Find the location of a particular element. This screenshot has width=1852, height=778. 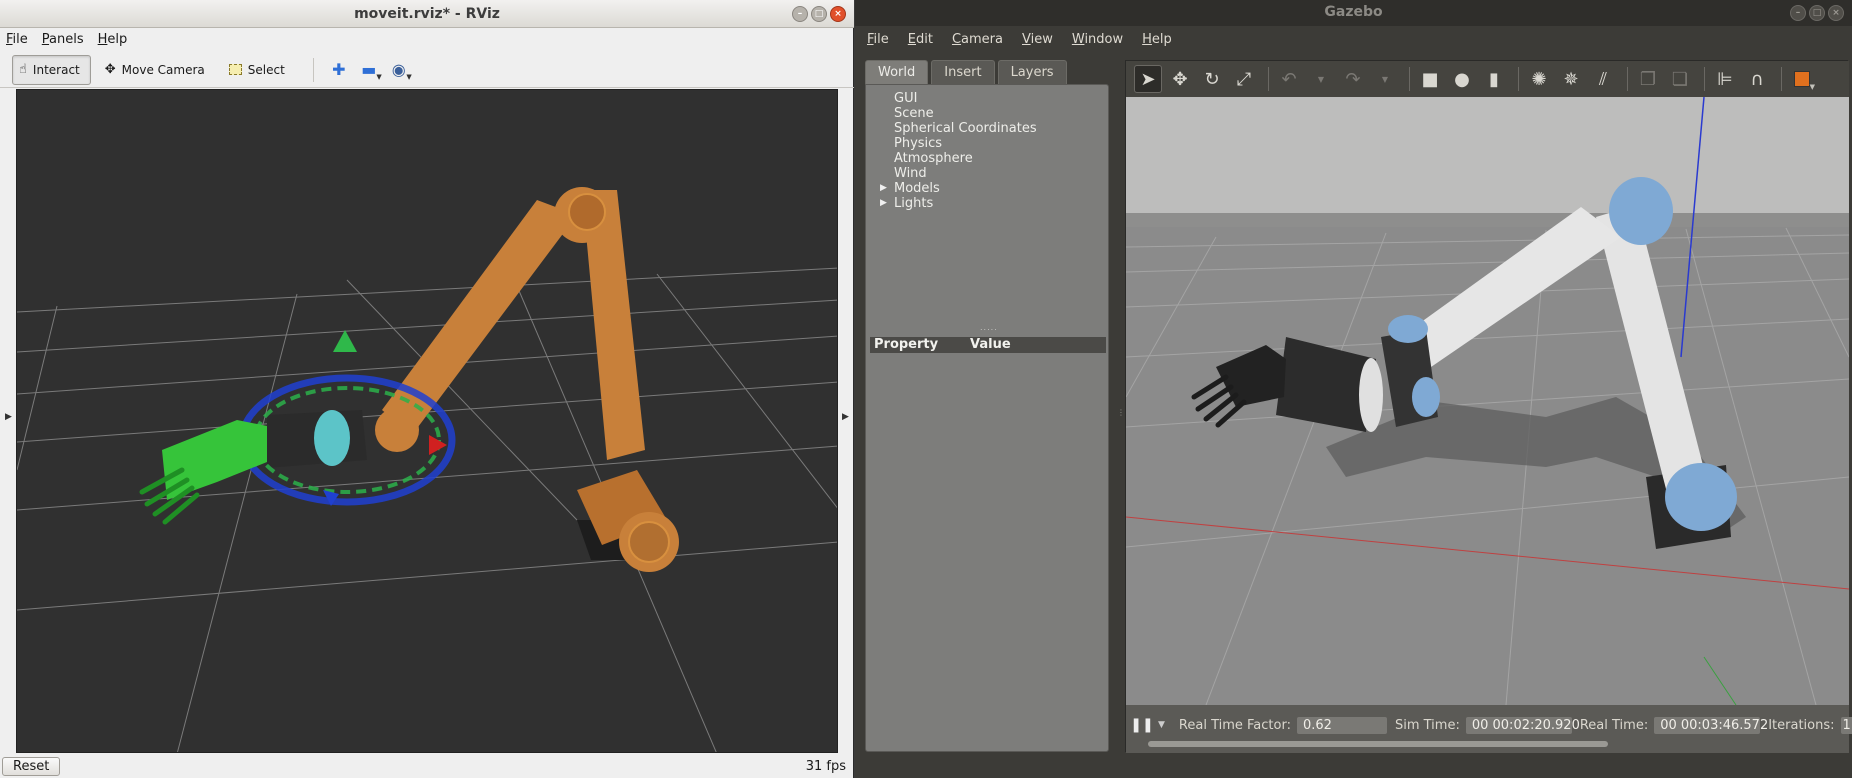

gazebo-menu-bar: File Edit Camera View Window Help is located at coordinates (1353, 39).